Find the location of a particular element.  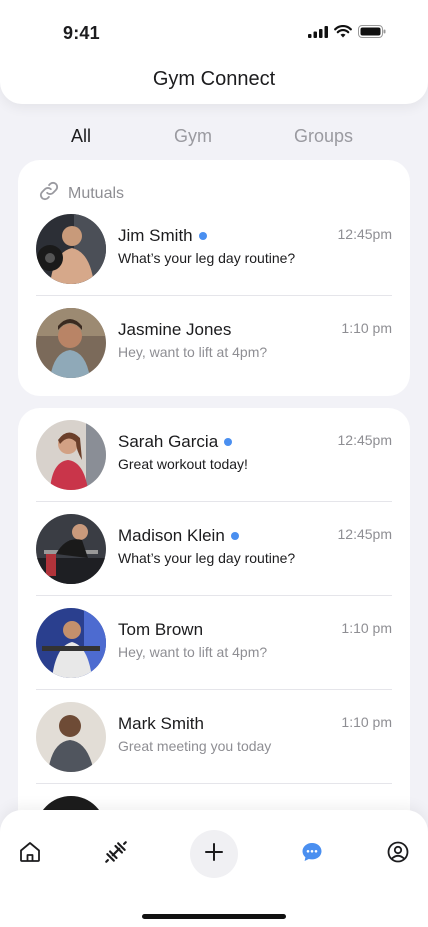

nav-profile is located at coordinates (398, 854).